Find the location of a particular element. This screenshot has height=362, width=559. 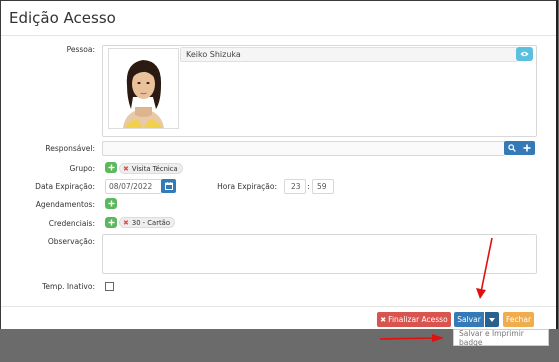

annotation-arrow-1-head is located at coordinates (481, 293).